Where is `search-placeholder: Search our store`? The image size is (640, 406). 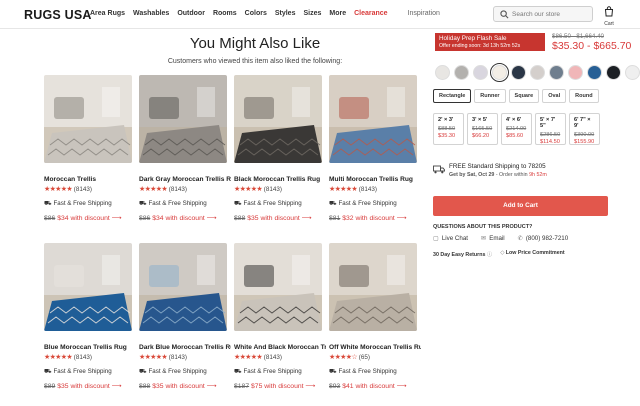 search-placeholder: Search our store is located at coordinates (536, 14).